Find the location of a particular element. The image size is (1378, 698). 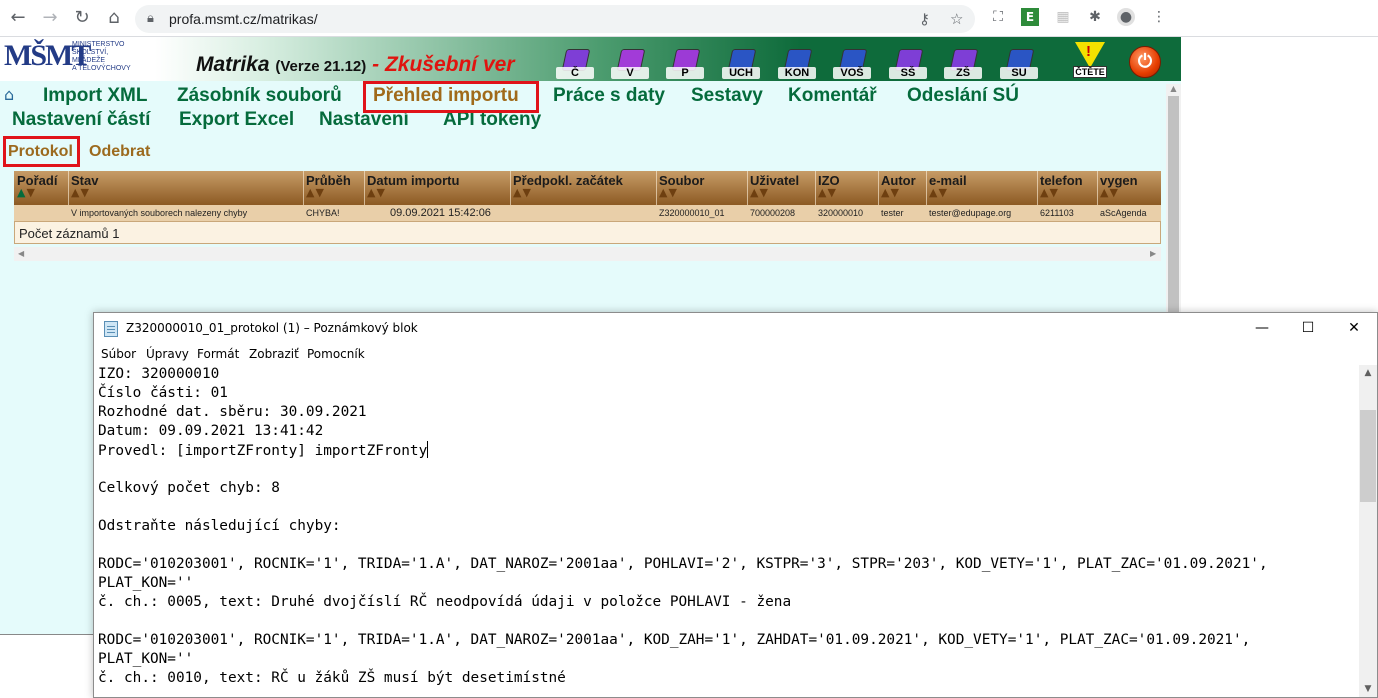

lock-icon: 🔒︎ is located at coordinates (150, 18).